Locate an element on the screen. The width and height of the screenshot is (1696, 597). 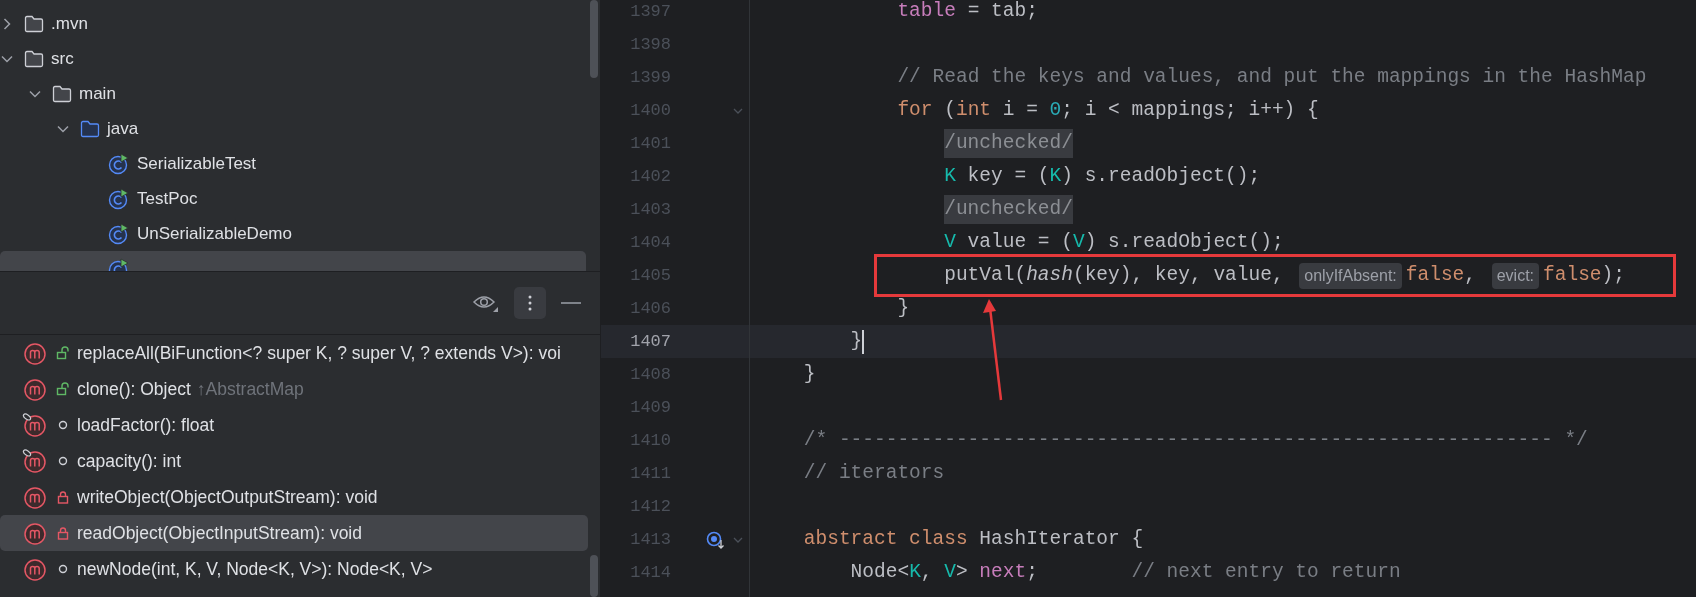
code-text: false); is located at coordinates (1584, 275).